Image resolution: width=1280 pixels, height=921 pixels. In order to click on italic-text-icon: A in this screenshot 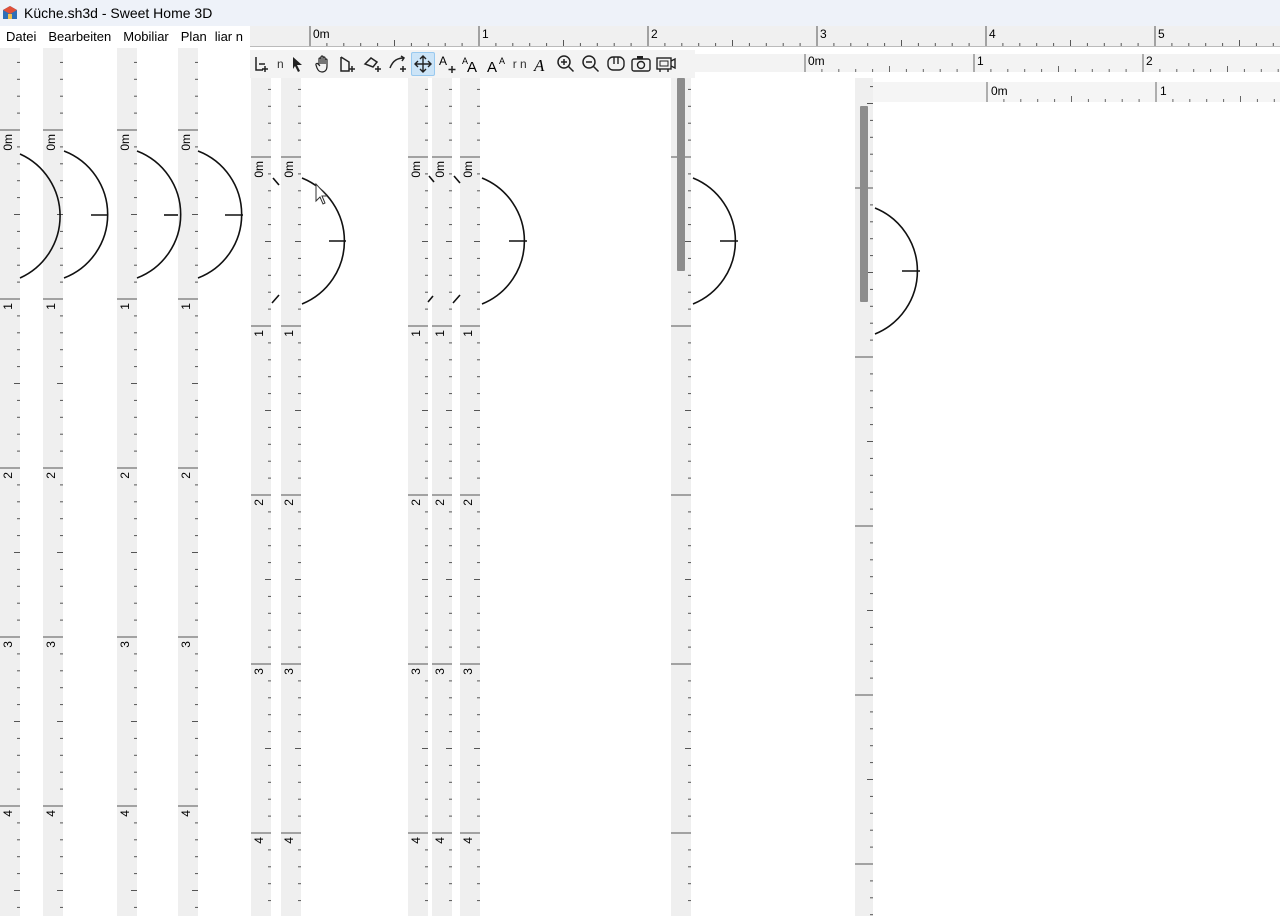, I will do `click(541, 64)`.